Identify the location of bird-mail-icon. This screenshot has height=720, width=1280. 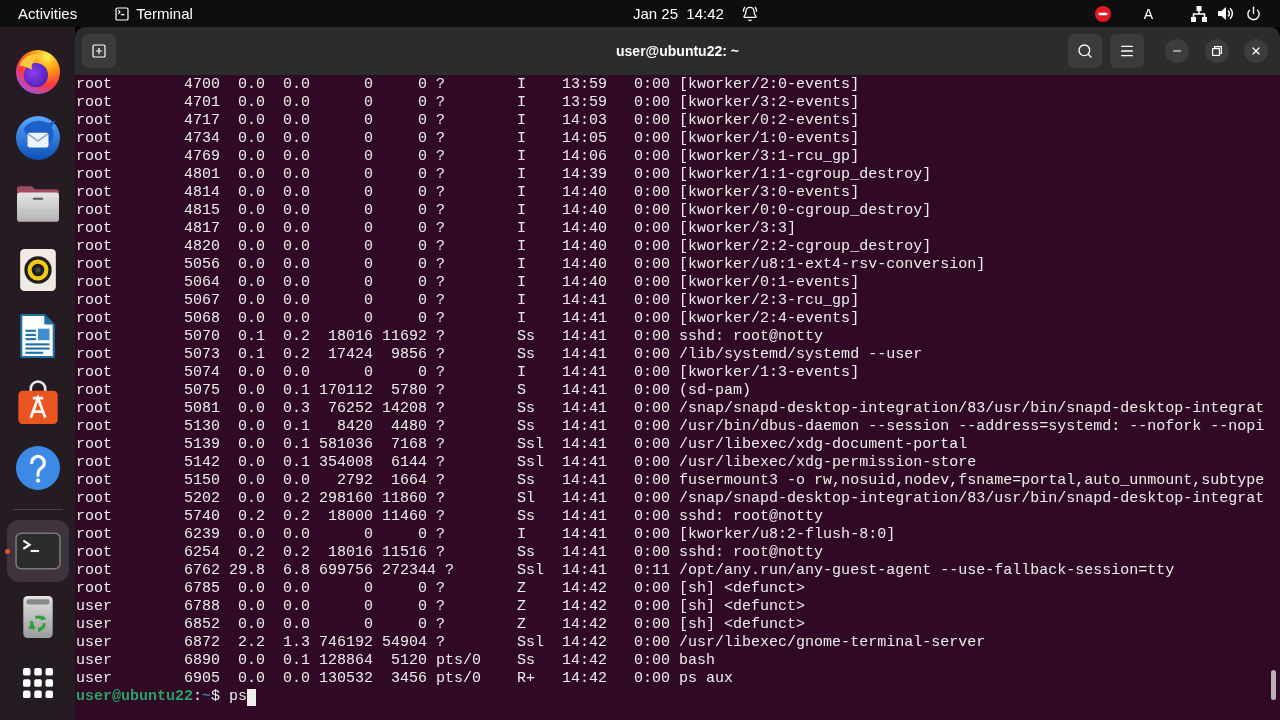
(37, 138).